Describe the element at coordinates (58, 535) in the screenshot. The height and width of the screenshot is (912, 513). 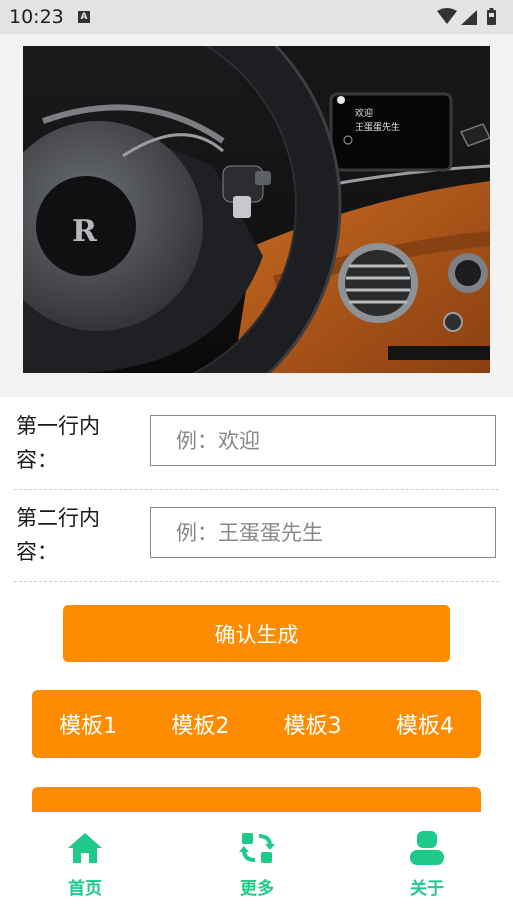
I see `line2-label: 第二行内容：` at that location.